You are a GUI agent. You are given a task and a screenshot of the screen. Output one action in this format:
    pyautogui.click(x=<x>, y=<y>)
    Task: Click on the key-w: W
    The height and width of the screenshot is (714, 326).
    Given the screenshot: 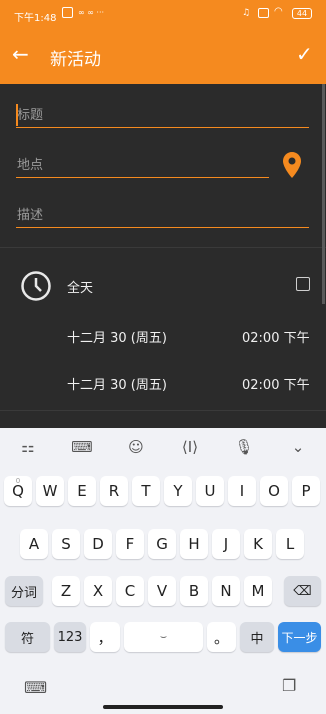 What is the action you would take?
    pyautogui.click(x=50, y=491)
    